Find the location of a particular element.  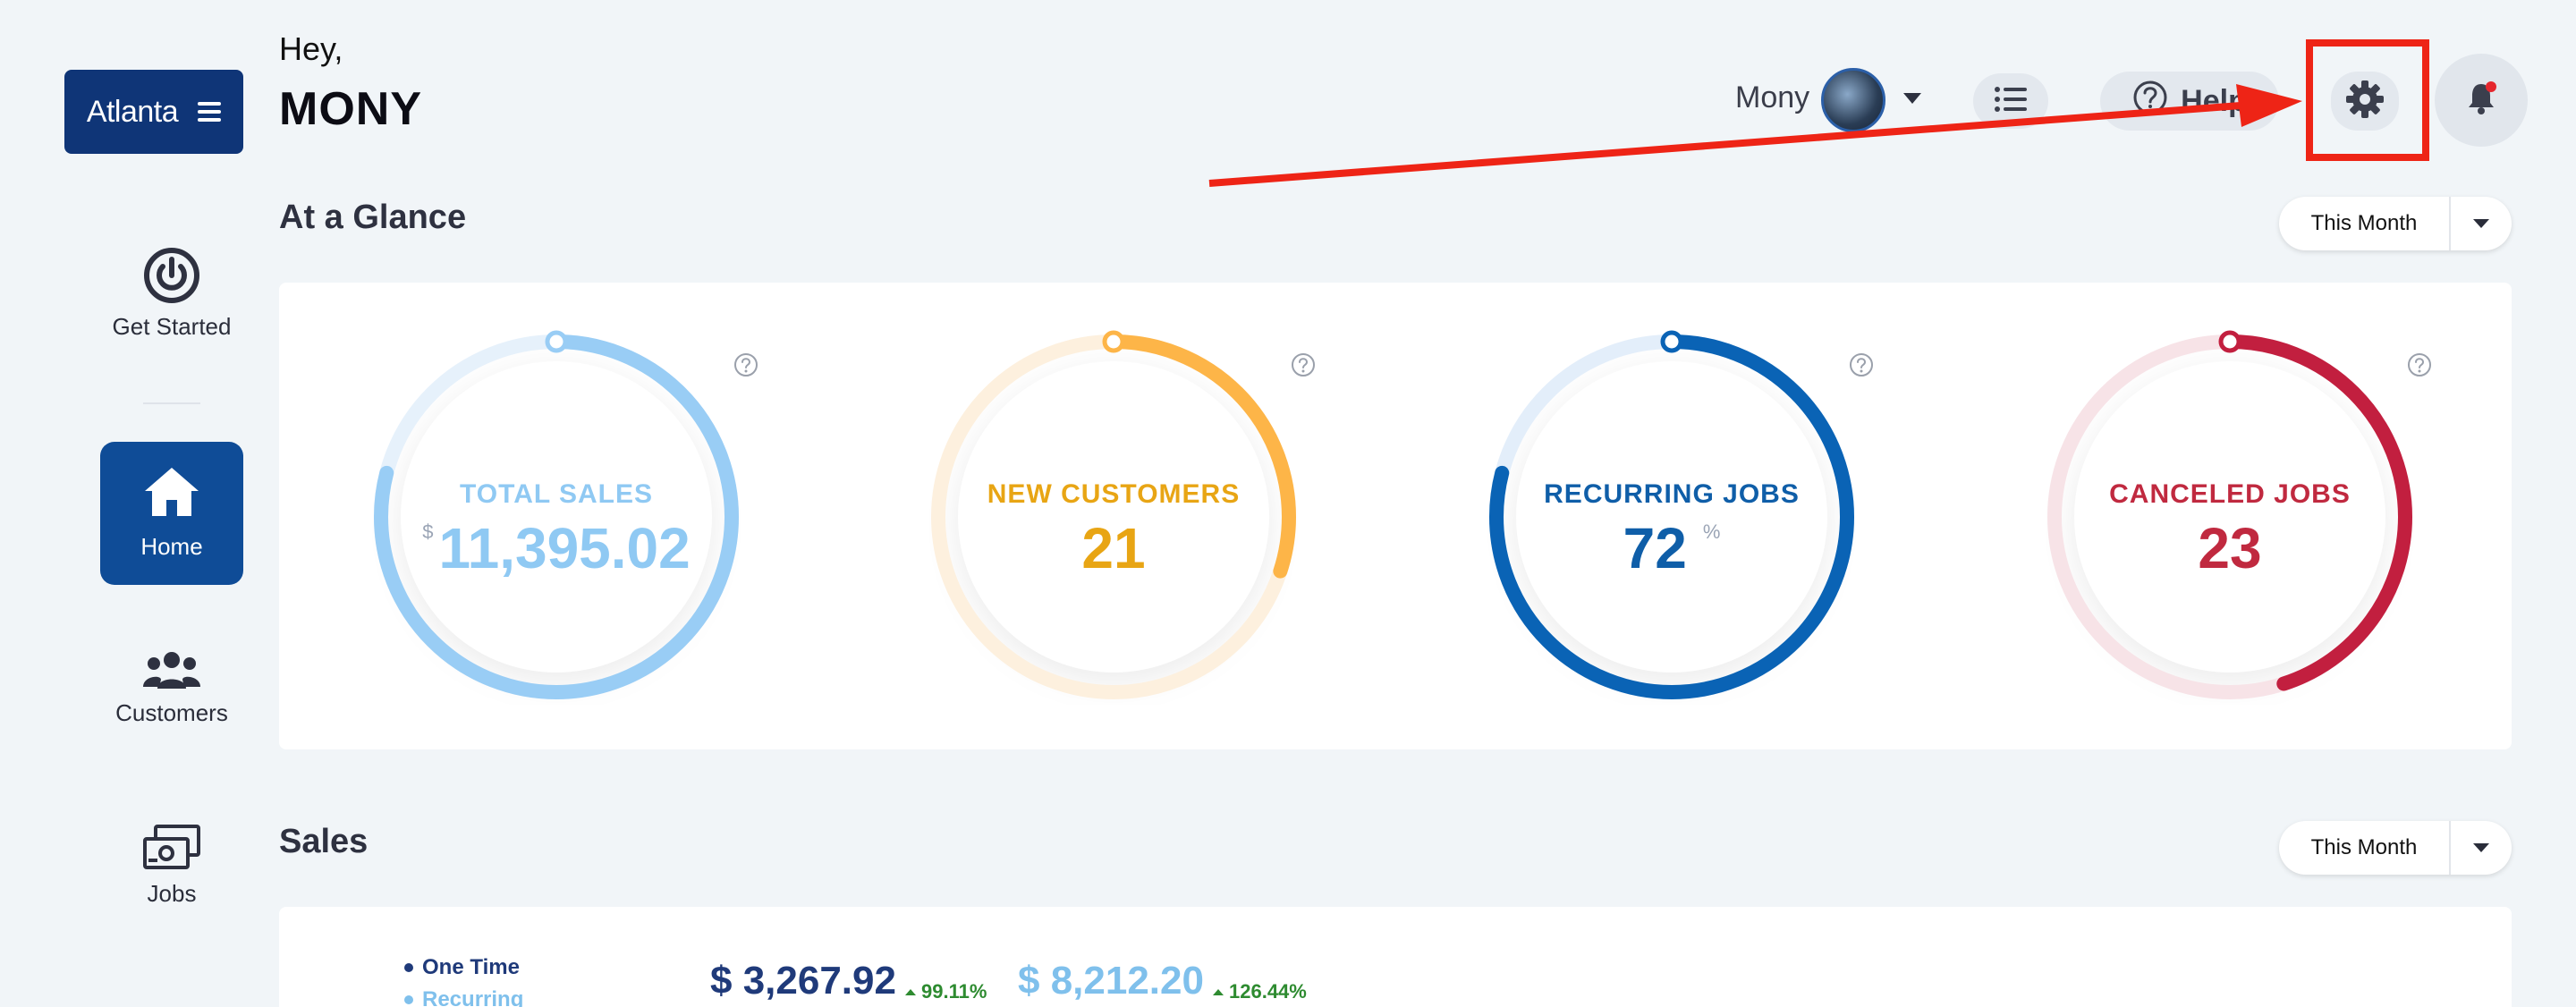

sales-recurring-change: 126.44% is located at coordinates (1260, 992).